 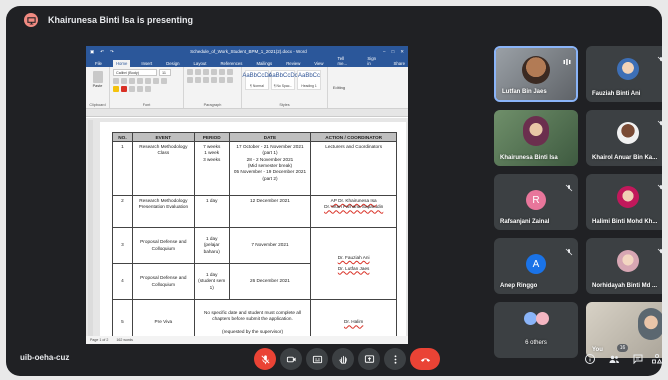 What do you see at coordinates (190, 80) in the screenshot?
I see `align-left-icon` at bounding box center [190, 80].